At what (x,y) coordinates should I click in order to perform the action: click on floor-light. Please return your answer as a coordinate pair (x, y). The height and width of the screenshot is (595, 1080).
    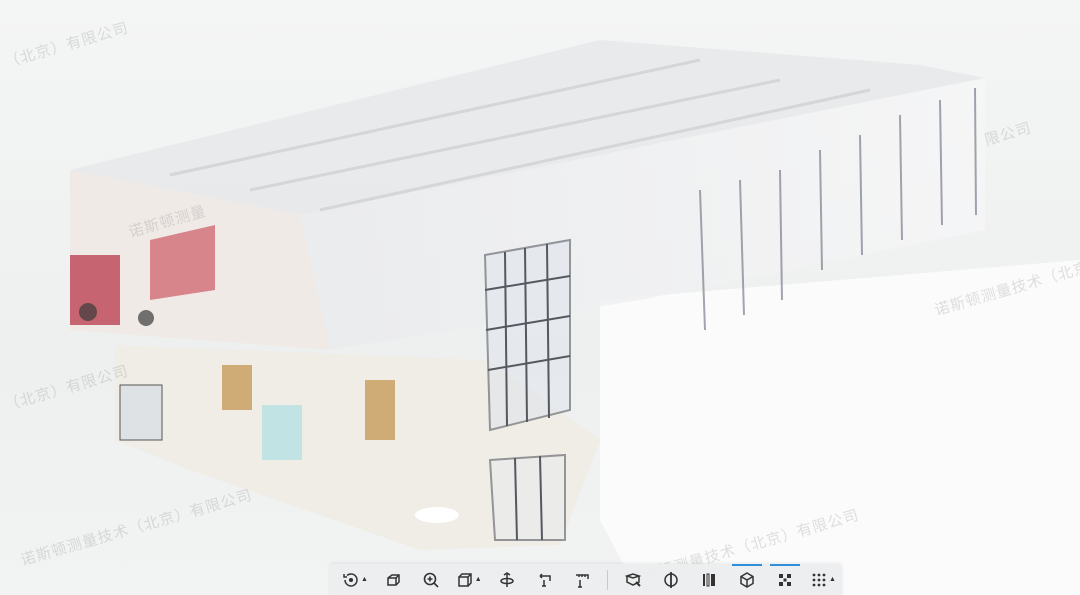
    Looking at the image, I should click on (437, 515).